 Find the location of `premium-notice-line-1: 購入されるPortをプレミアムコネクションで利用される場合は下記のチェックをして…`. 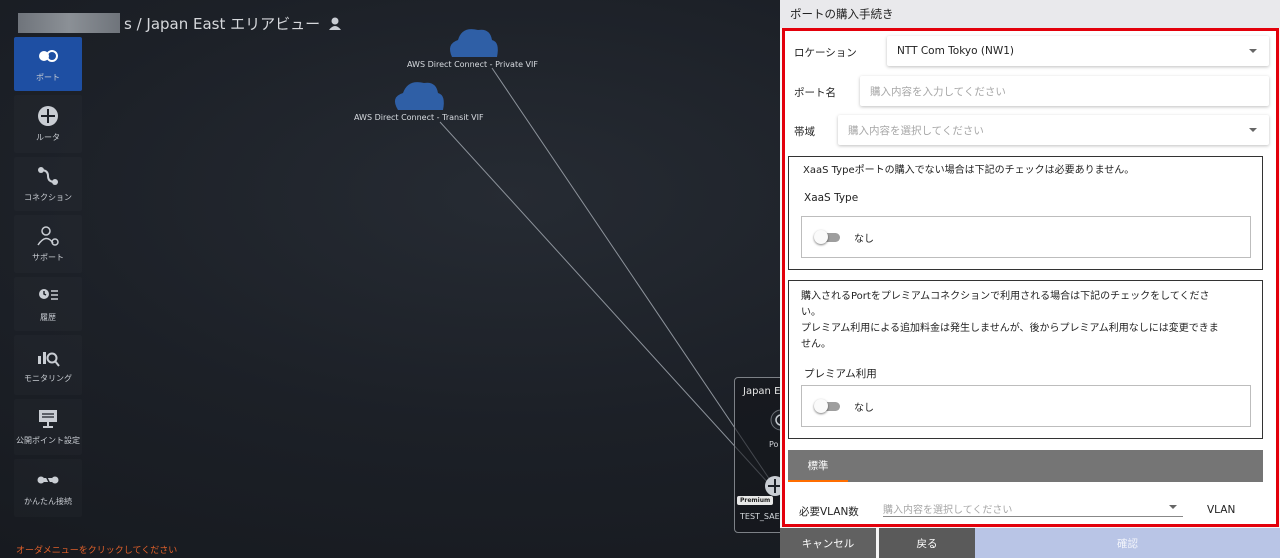

premium-notice-line-1: 購入されるPortをプレミアムコネクションで利用される場合は下記のチェックをして… is located at coordinates (1005, 296).